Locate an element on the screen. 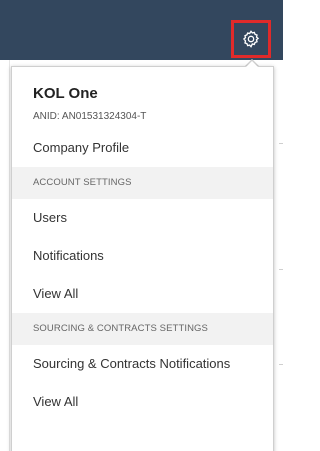 This screenshot has width=320, height=451. anid-label: ANID: AN01531324304-T is located at coordinates (90, 116).